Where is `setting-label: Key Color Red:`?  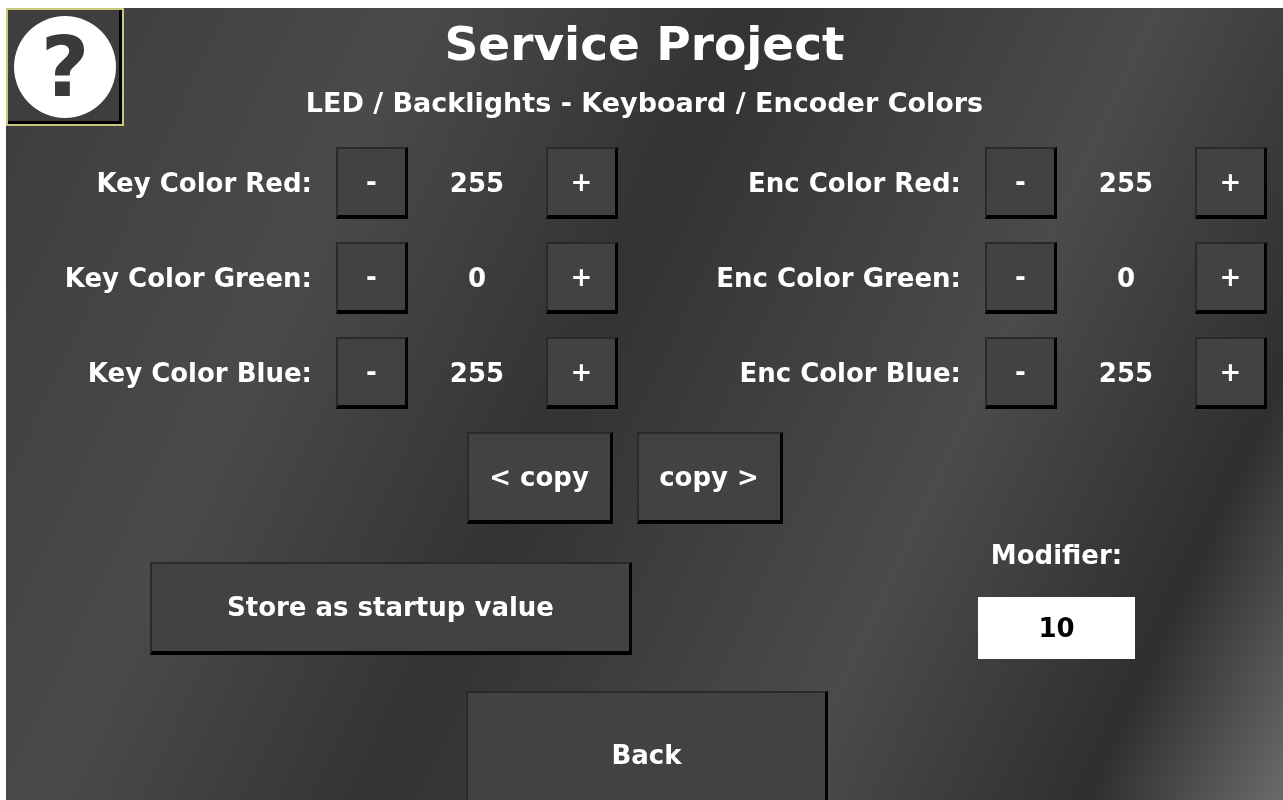
setting-label: Key Color Red: is located at coordinates (203, 183).